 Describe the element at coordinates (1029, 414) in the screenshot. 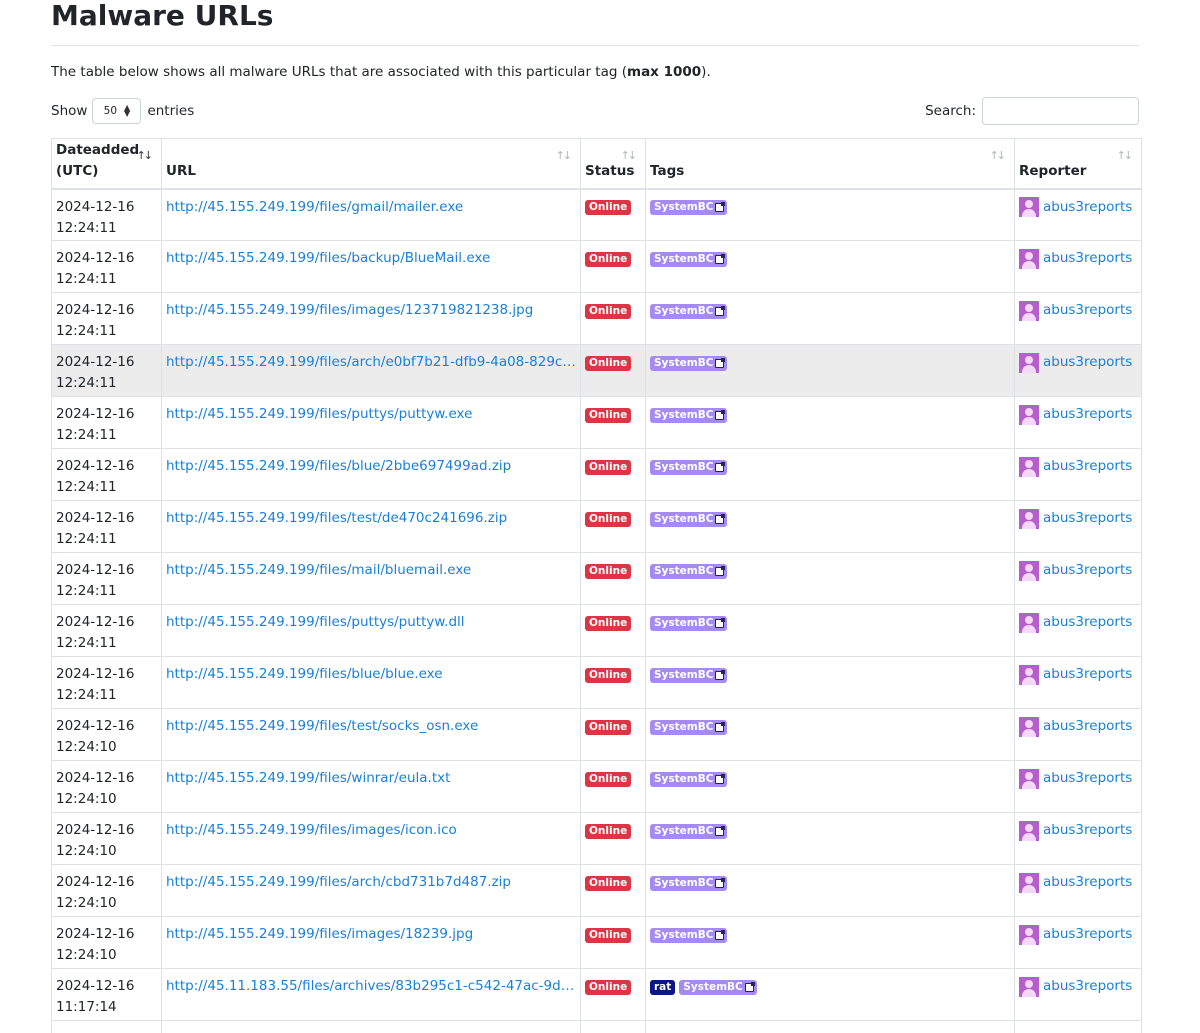

I see `avatar` at that location.